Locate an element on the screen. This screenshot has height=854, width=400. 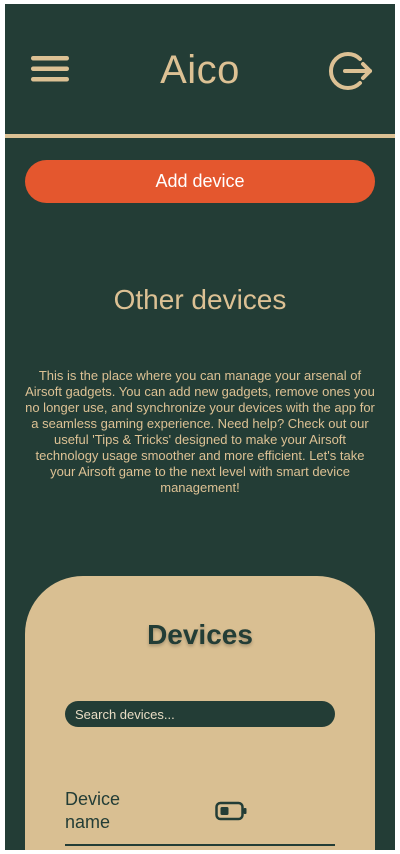
header-divider is located at coordinates (200, 136).